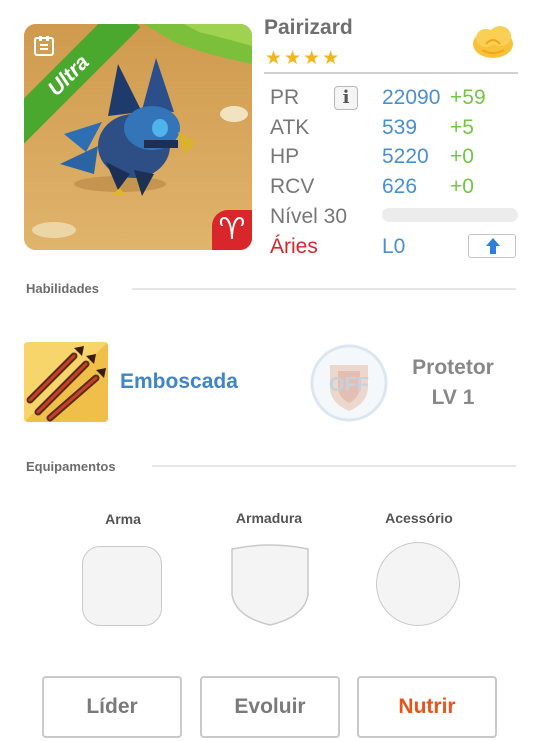 The width and height of the screenshot is (540, 741). I want to click on note-icon, so click(44, 46).